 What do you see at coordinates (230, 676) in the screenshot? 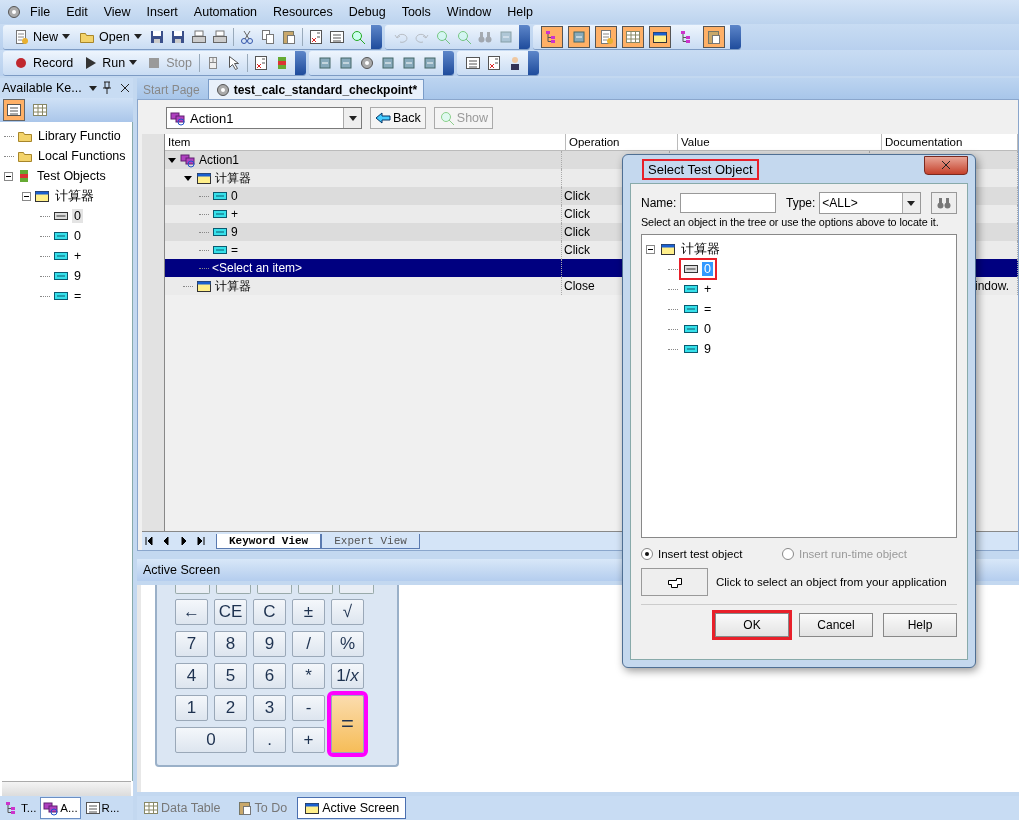
I see `calculator-key: 5` at bounding box center [230, 676].